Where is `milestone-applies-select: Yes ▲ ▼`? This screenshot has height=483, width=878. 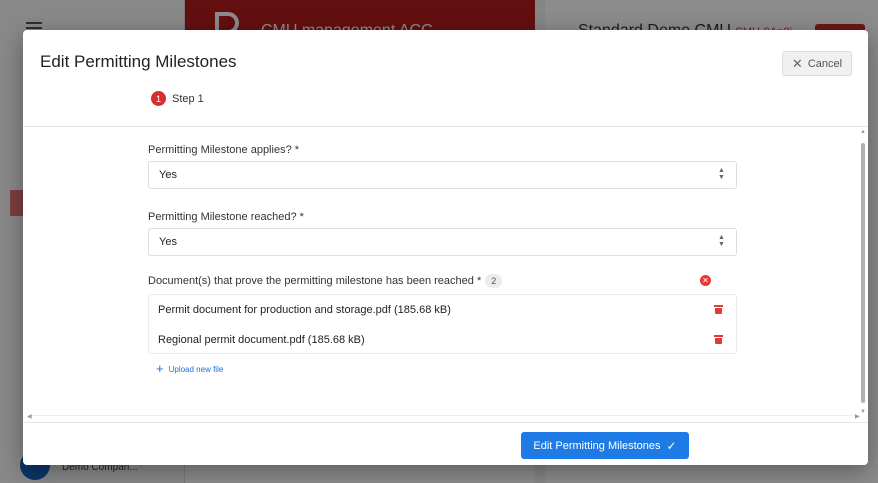 milestone-applies-select: Yes ▲ ▼ is located at coordinates (442, 175).